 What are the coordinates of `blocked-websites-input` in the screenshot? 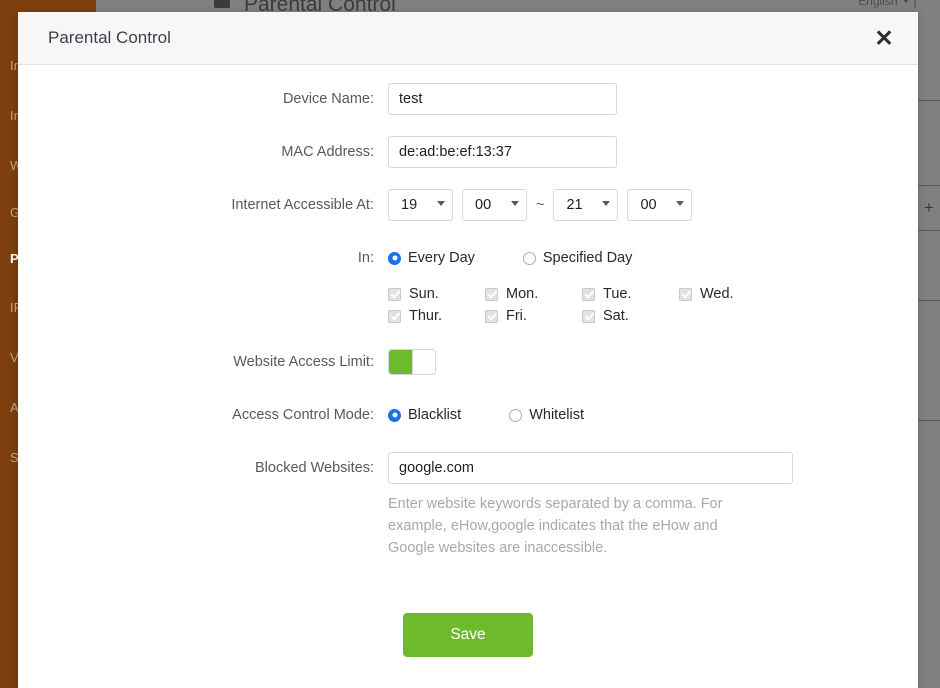 It's located at (590, 468).